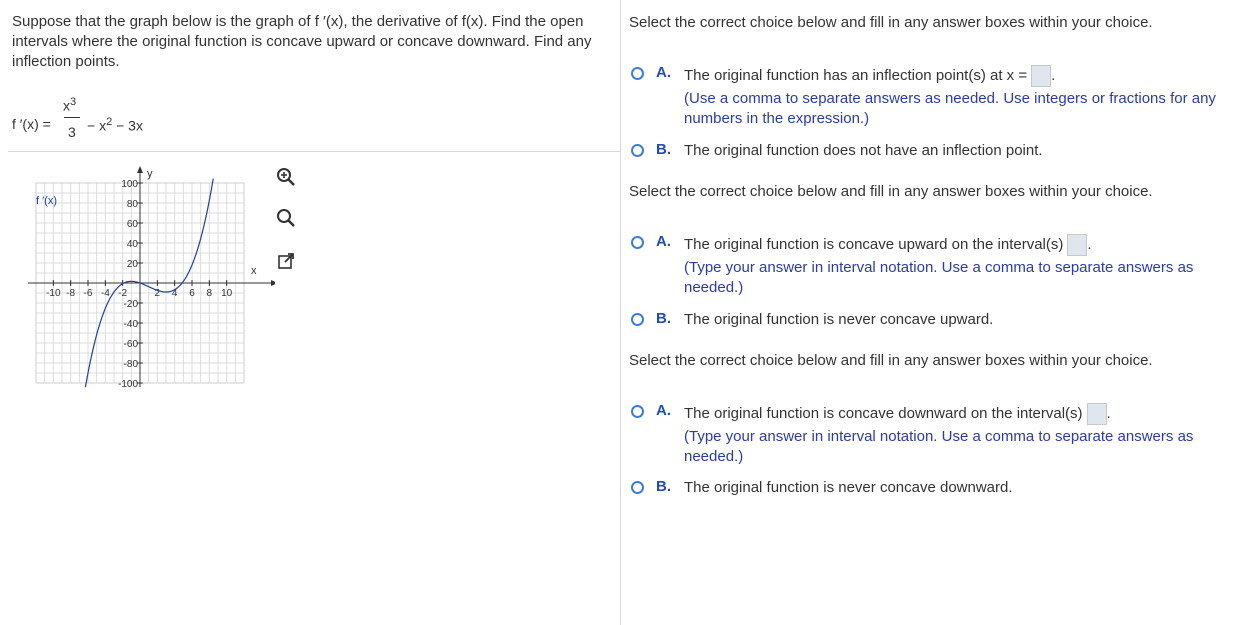 The height and width of the screenshot is (625, 1237). What do you see at coordinates (637, 73) in the screenshot?
I see `part1-radio-a` at bounding box center [637, 73].